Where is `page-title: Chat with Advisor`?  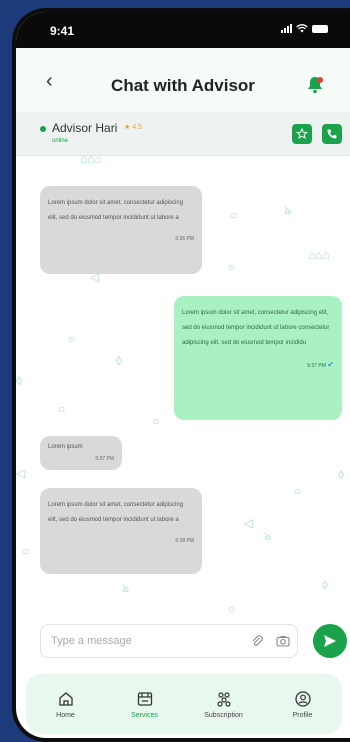
page-title: Chat with Advisor is located at coordinates (183, 85).